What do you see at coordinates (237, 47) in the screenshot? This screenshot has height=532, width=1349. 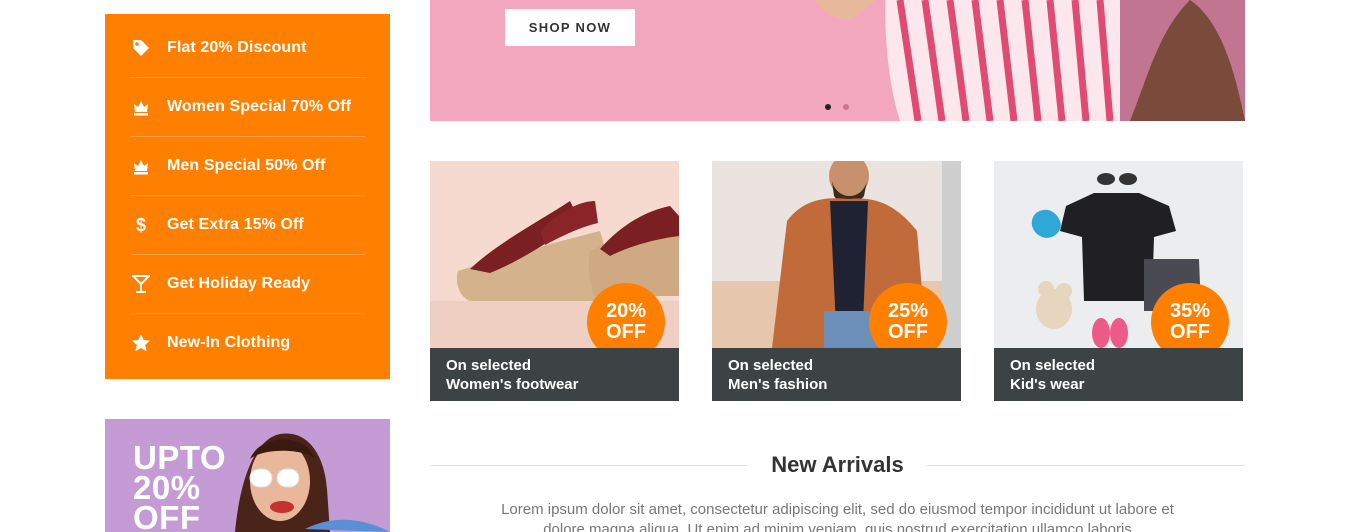 I see `promo-item-label: Flat 20% Discount` at bounding box center [237, 47].